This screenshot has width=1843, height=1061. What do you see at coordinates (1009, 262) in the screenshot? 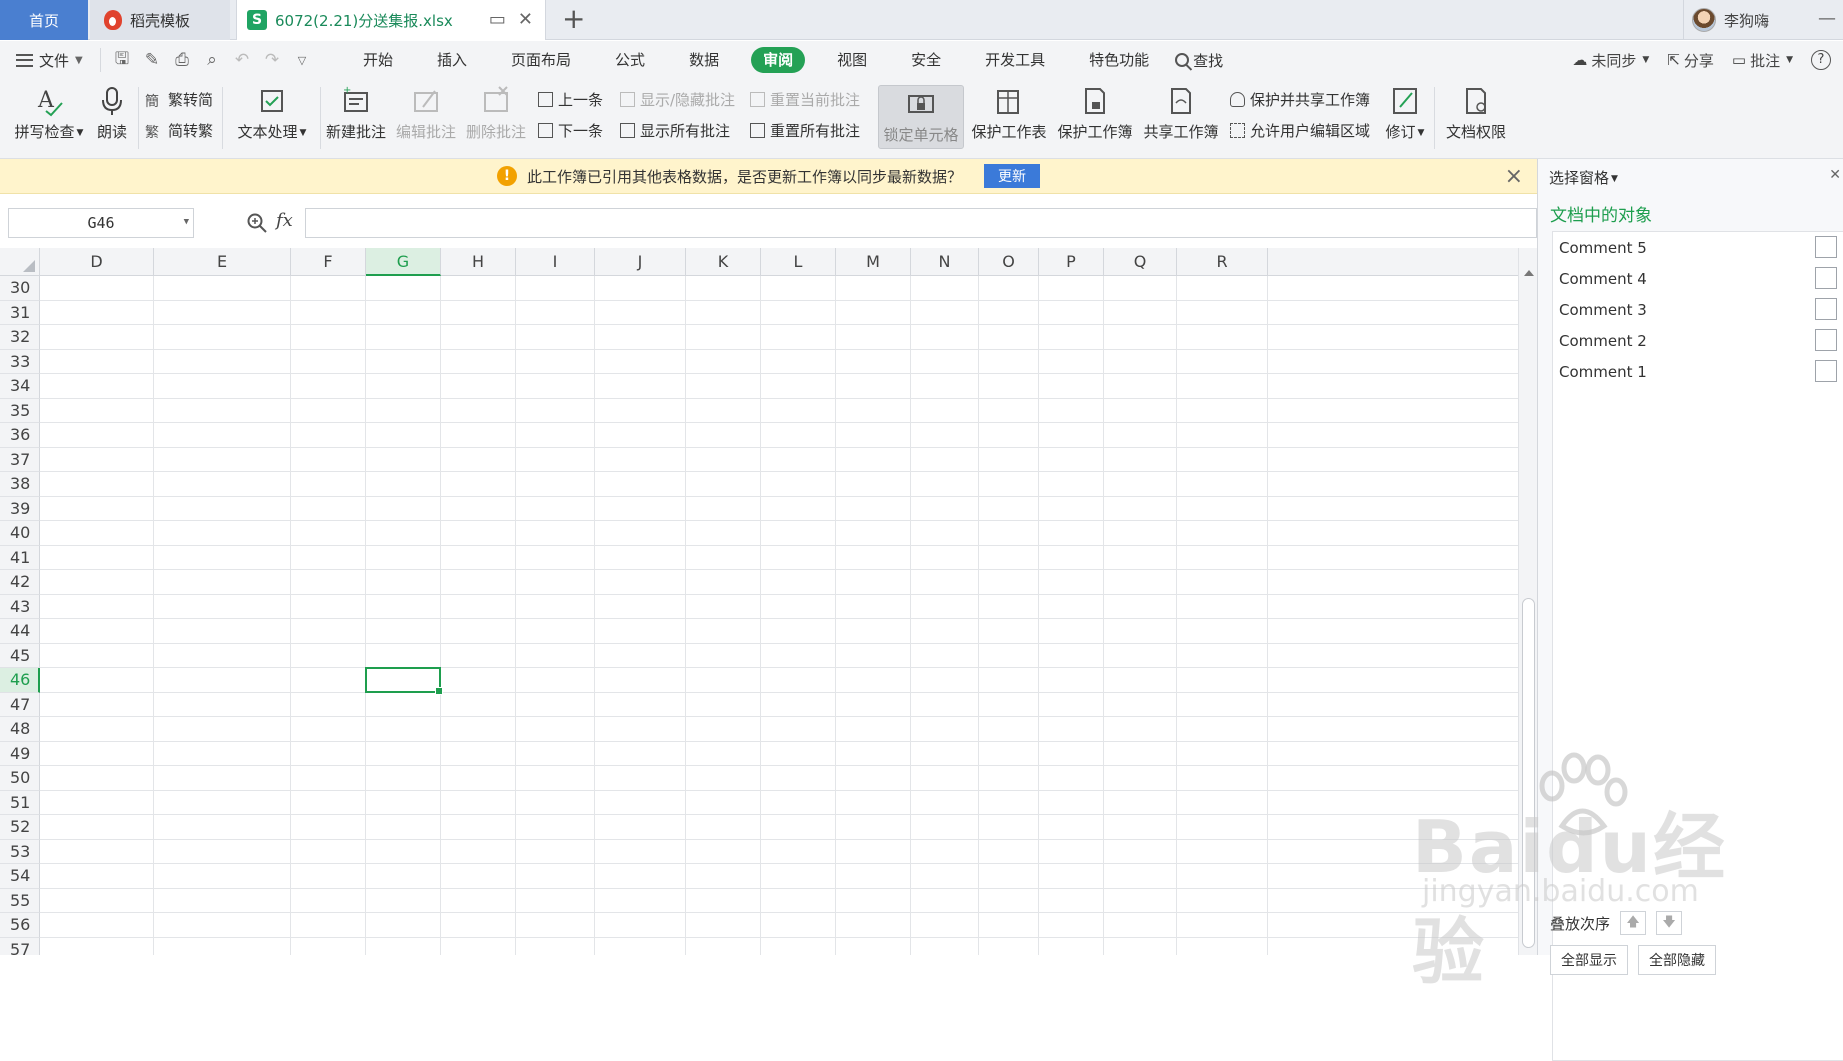
I see `column-header-o: O` at bounding box center [1009, 262].